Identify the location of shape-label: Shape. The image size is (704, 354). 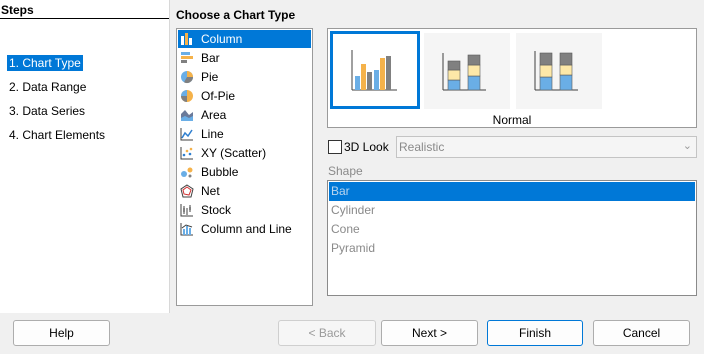
(345, 171).